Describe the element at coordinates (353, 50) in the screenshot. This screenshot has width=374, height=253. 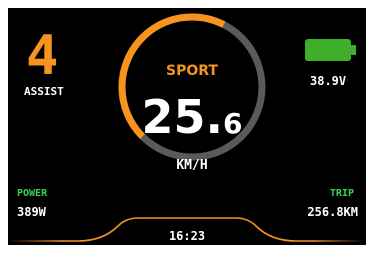
I see `battery-terminal` at that location.